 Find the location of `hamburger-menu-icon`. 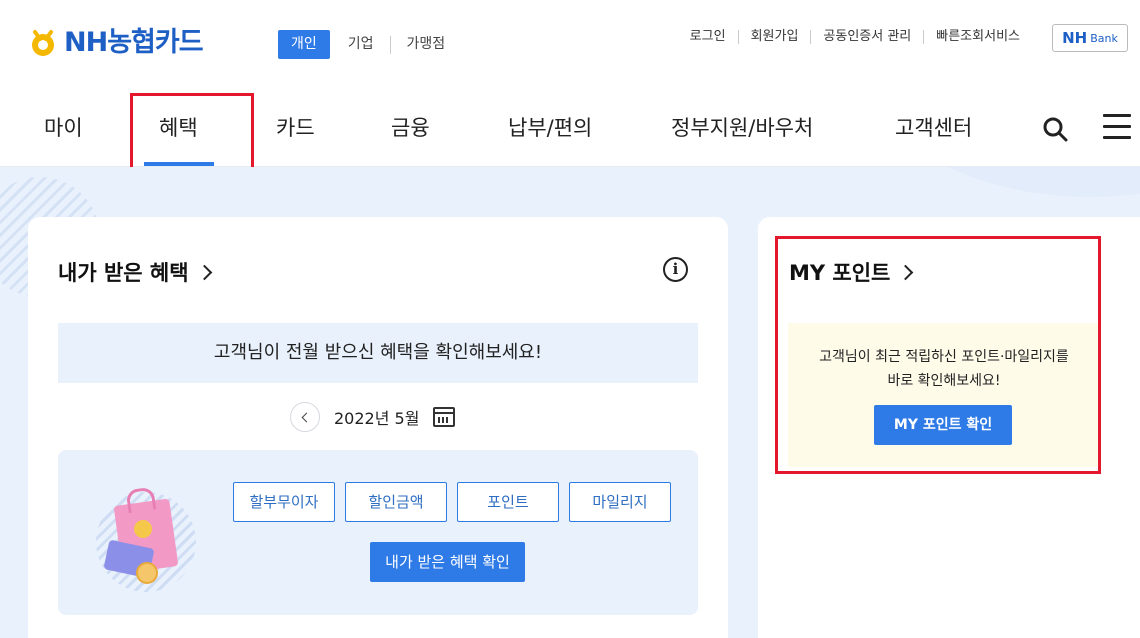

hamburger-menu-icon is located at coordinates (1117, 128).